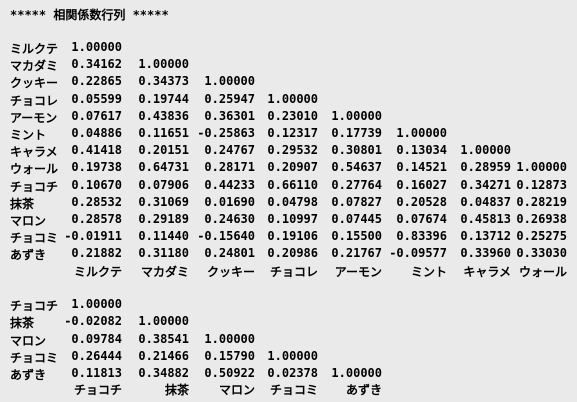 Image resolution: width=577 pixels, height=402 pixels. Describe the element at coordinates (485, 167) in the screenshot. I see `matrix1-cell: 0.28959` at that location.